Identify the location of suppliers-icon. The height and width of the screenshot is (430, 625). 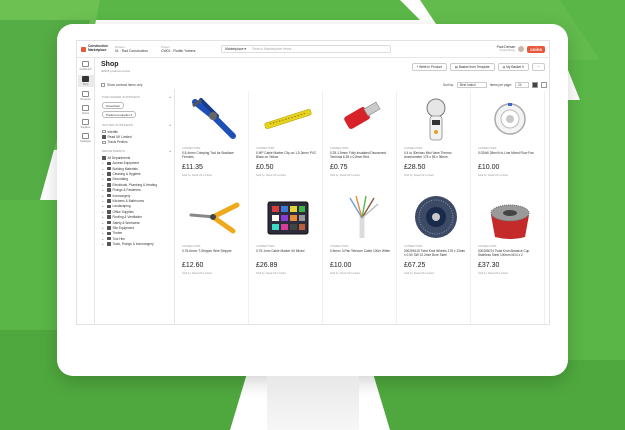
(85, 122).